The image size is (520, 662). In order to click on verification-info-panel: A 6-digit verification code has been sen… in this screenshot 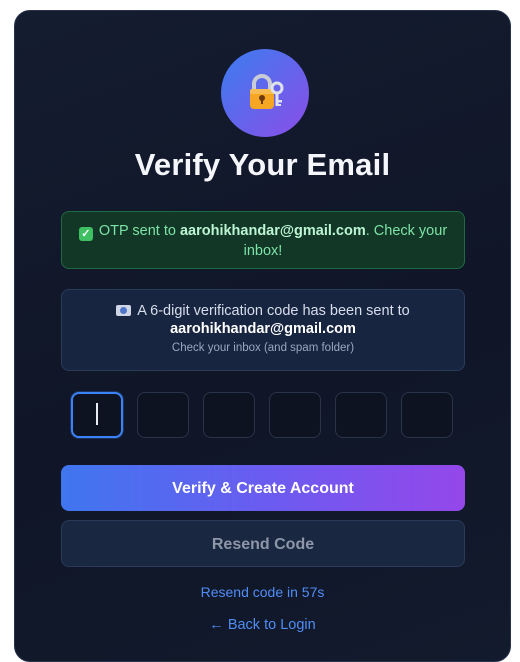, I will do `click(263, 330)`.